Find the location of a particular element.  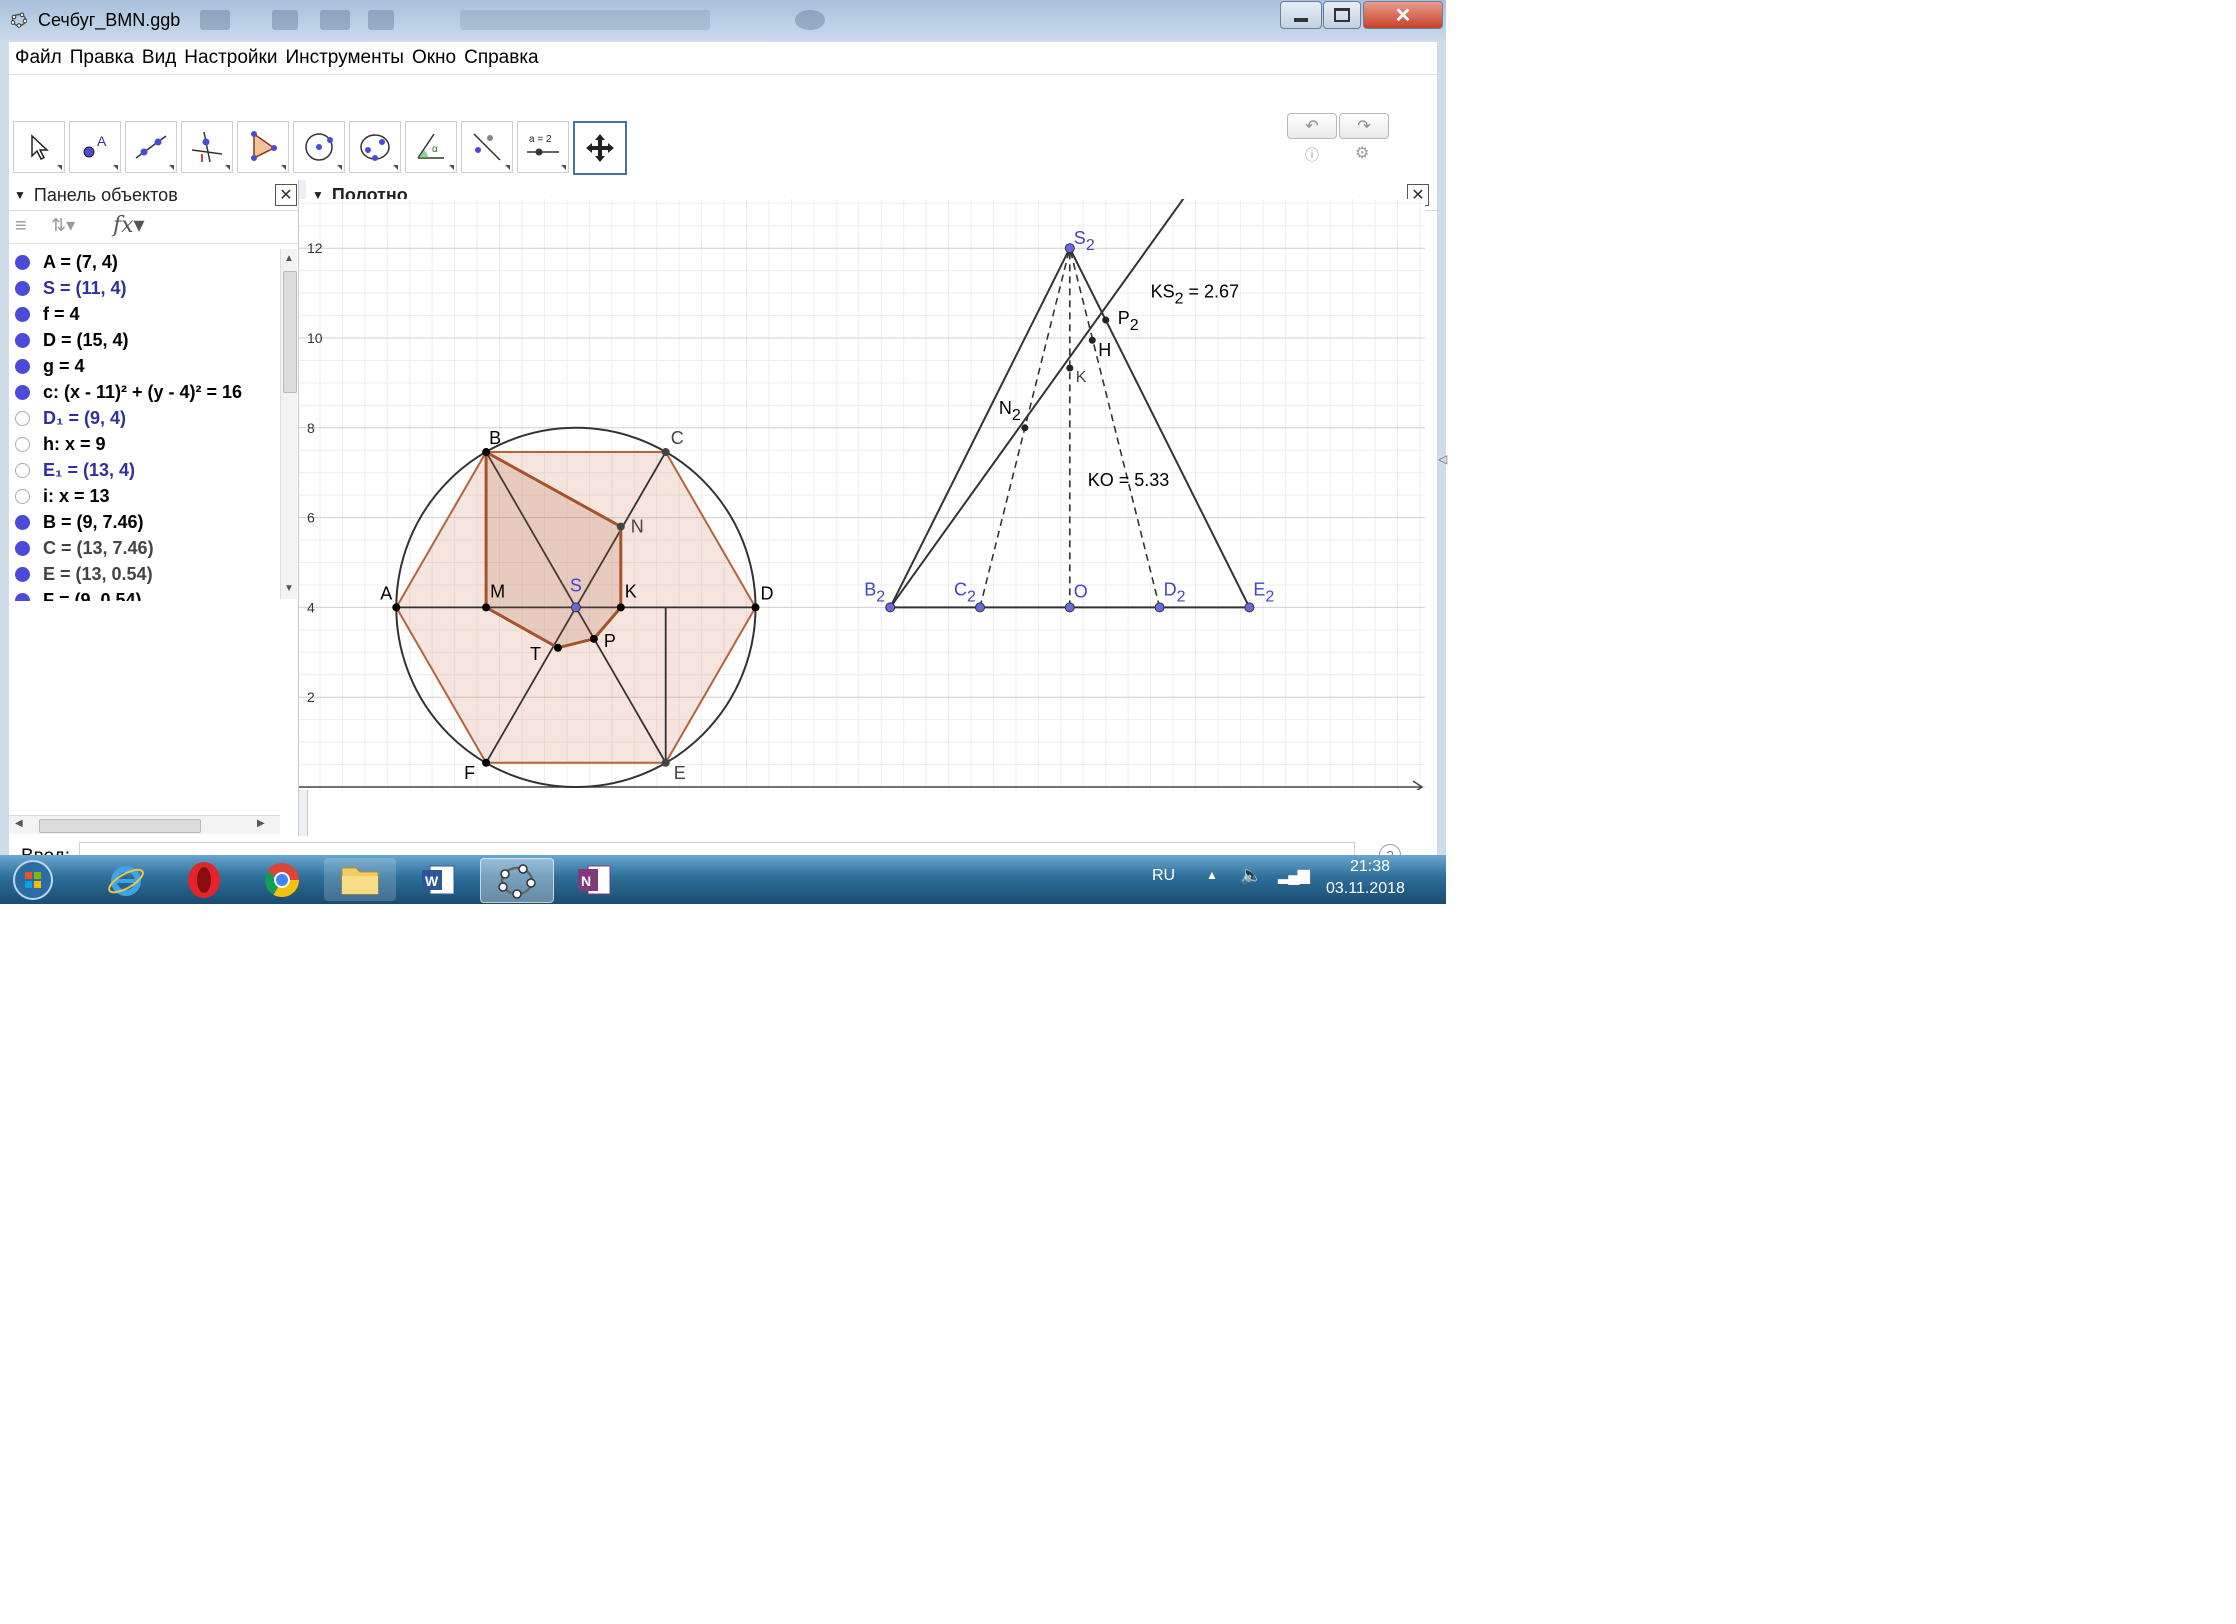

point-A is located at coordinates (396, 607).